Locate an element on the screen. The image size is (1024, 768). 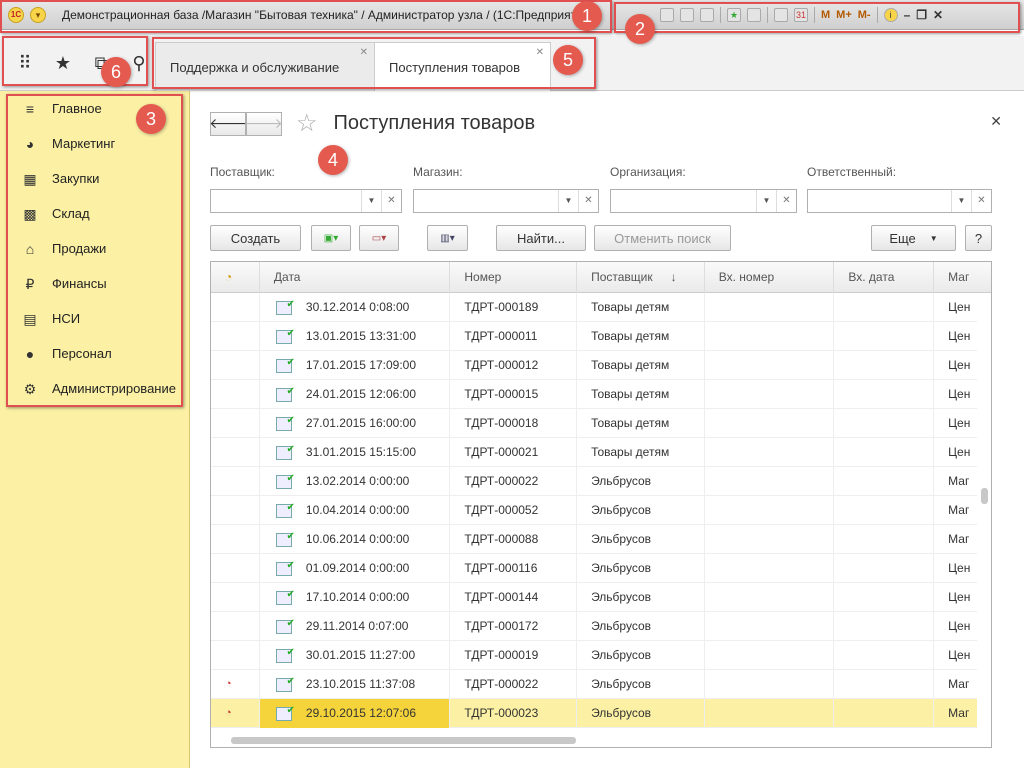
responsible-filter-input is located at coordinates (879, 201).